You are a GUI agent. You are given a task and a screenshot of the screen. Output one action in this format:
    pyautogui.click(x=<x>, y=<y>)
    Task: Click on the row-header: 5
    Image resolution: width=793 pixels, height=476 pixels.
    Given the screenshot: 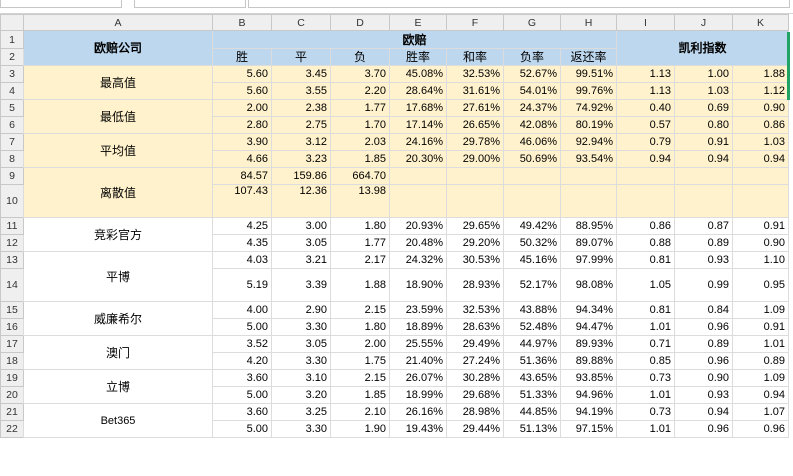 What is the action you would take?
    pyautogui.click(x=12, y=108)
    